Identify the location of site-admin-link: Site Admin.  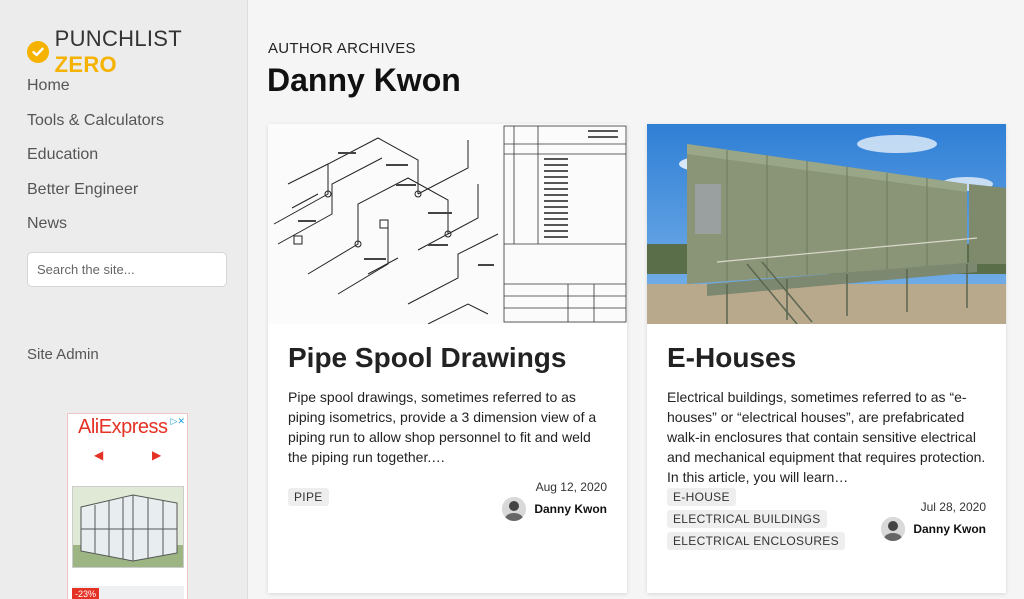
(63, 354).